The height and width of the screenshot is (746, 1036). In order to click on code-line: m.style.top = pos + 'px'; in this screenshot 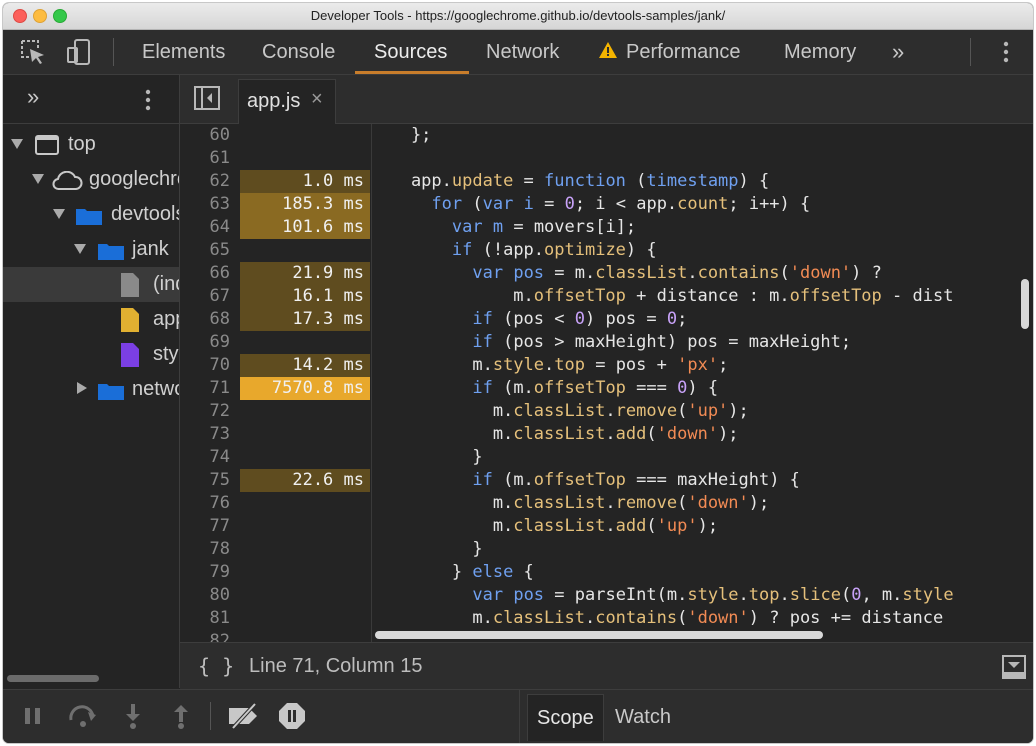, I will do `click(550, 365)`.